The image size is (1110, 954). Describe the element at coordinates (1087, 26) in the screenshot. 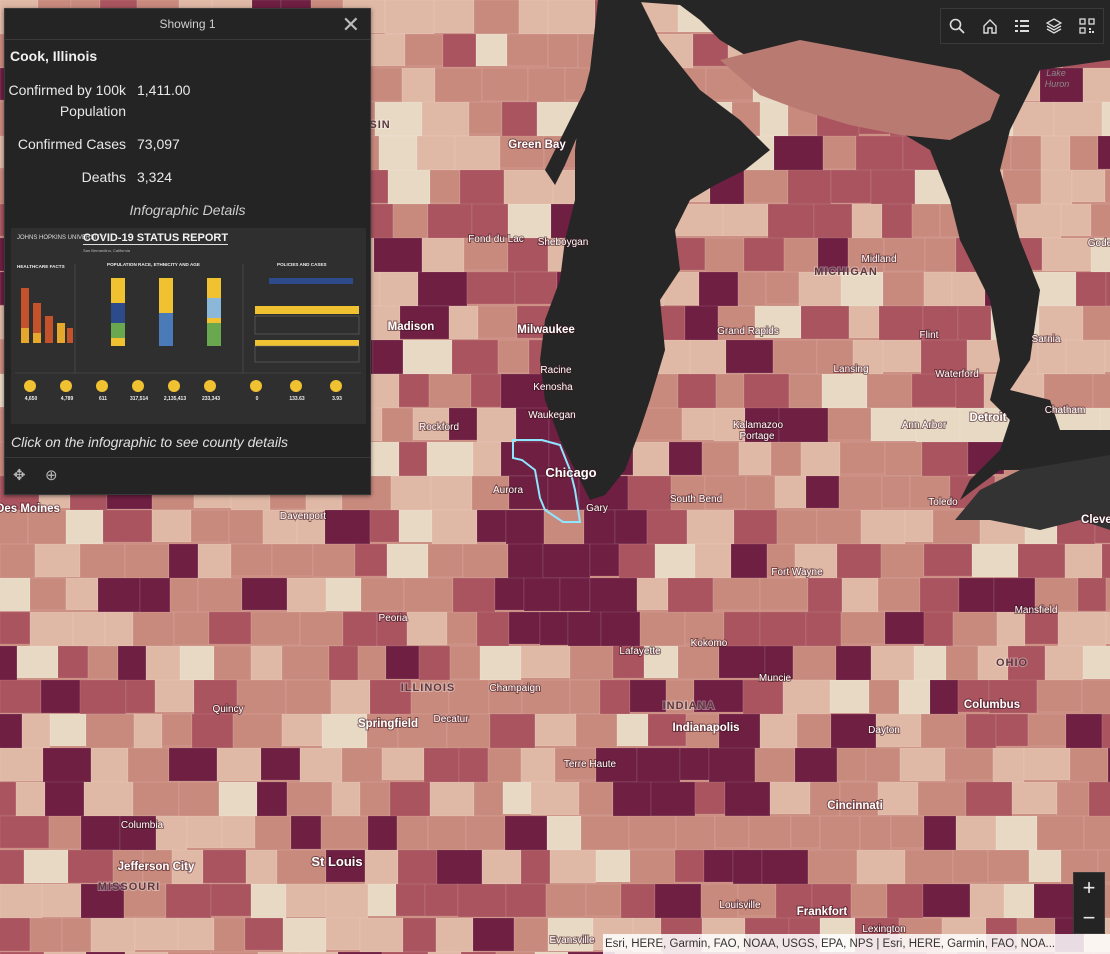

I see `qr-icon` at that location.